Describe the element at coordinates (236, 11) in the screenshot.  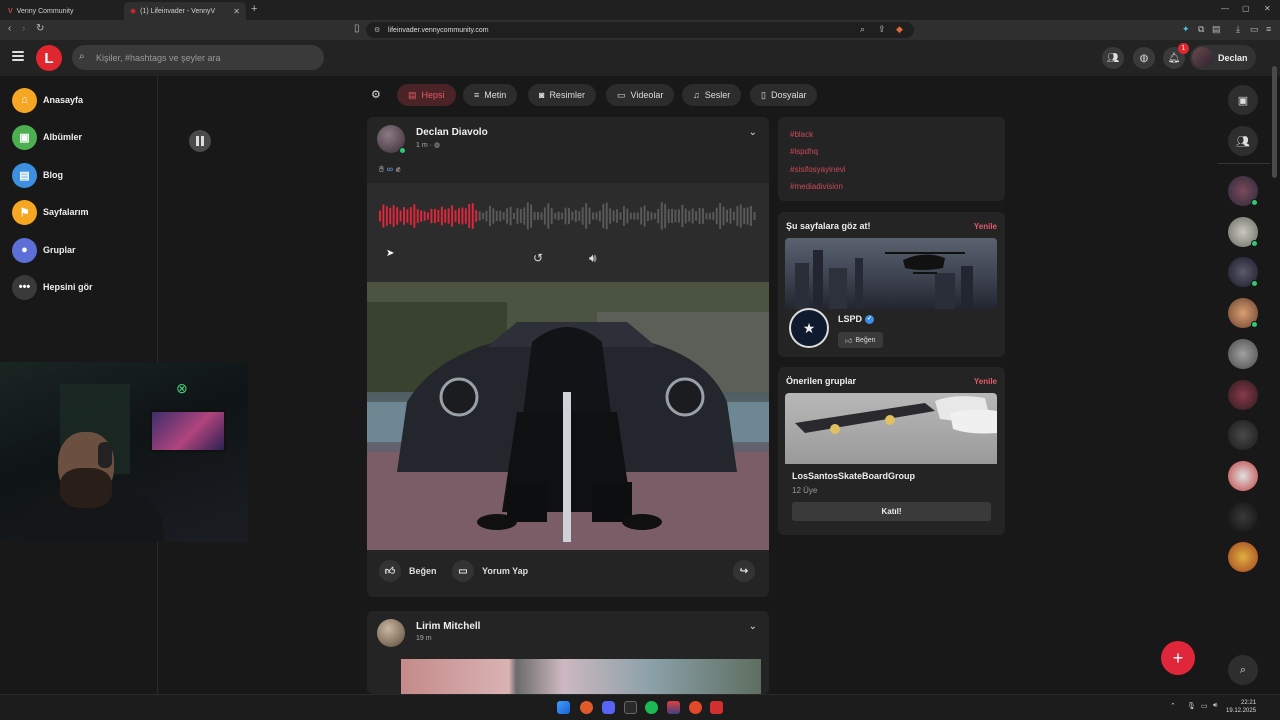
I see `close-tab-icon: ✕` at that location.